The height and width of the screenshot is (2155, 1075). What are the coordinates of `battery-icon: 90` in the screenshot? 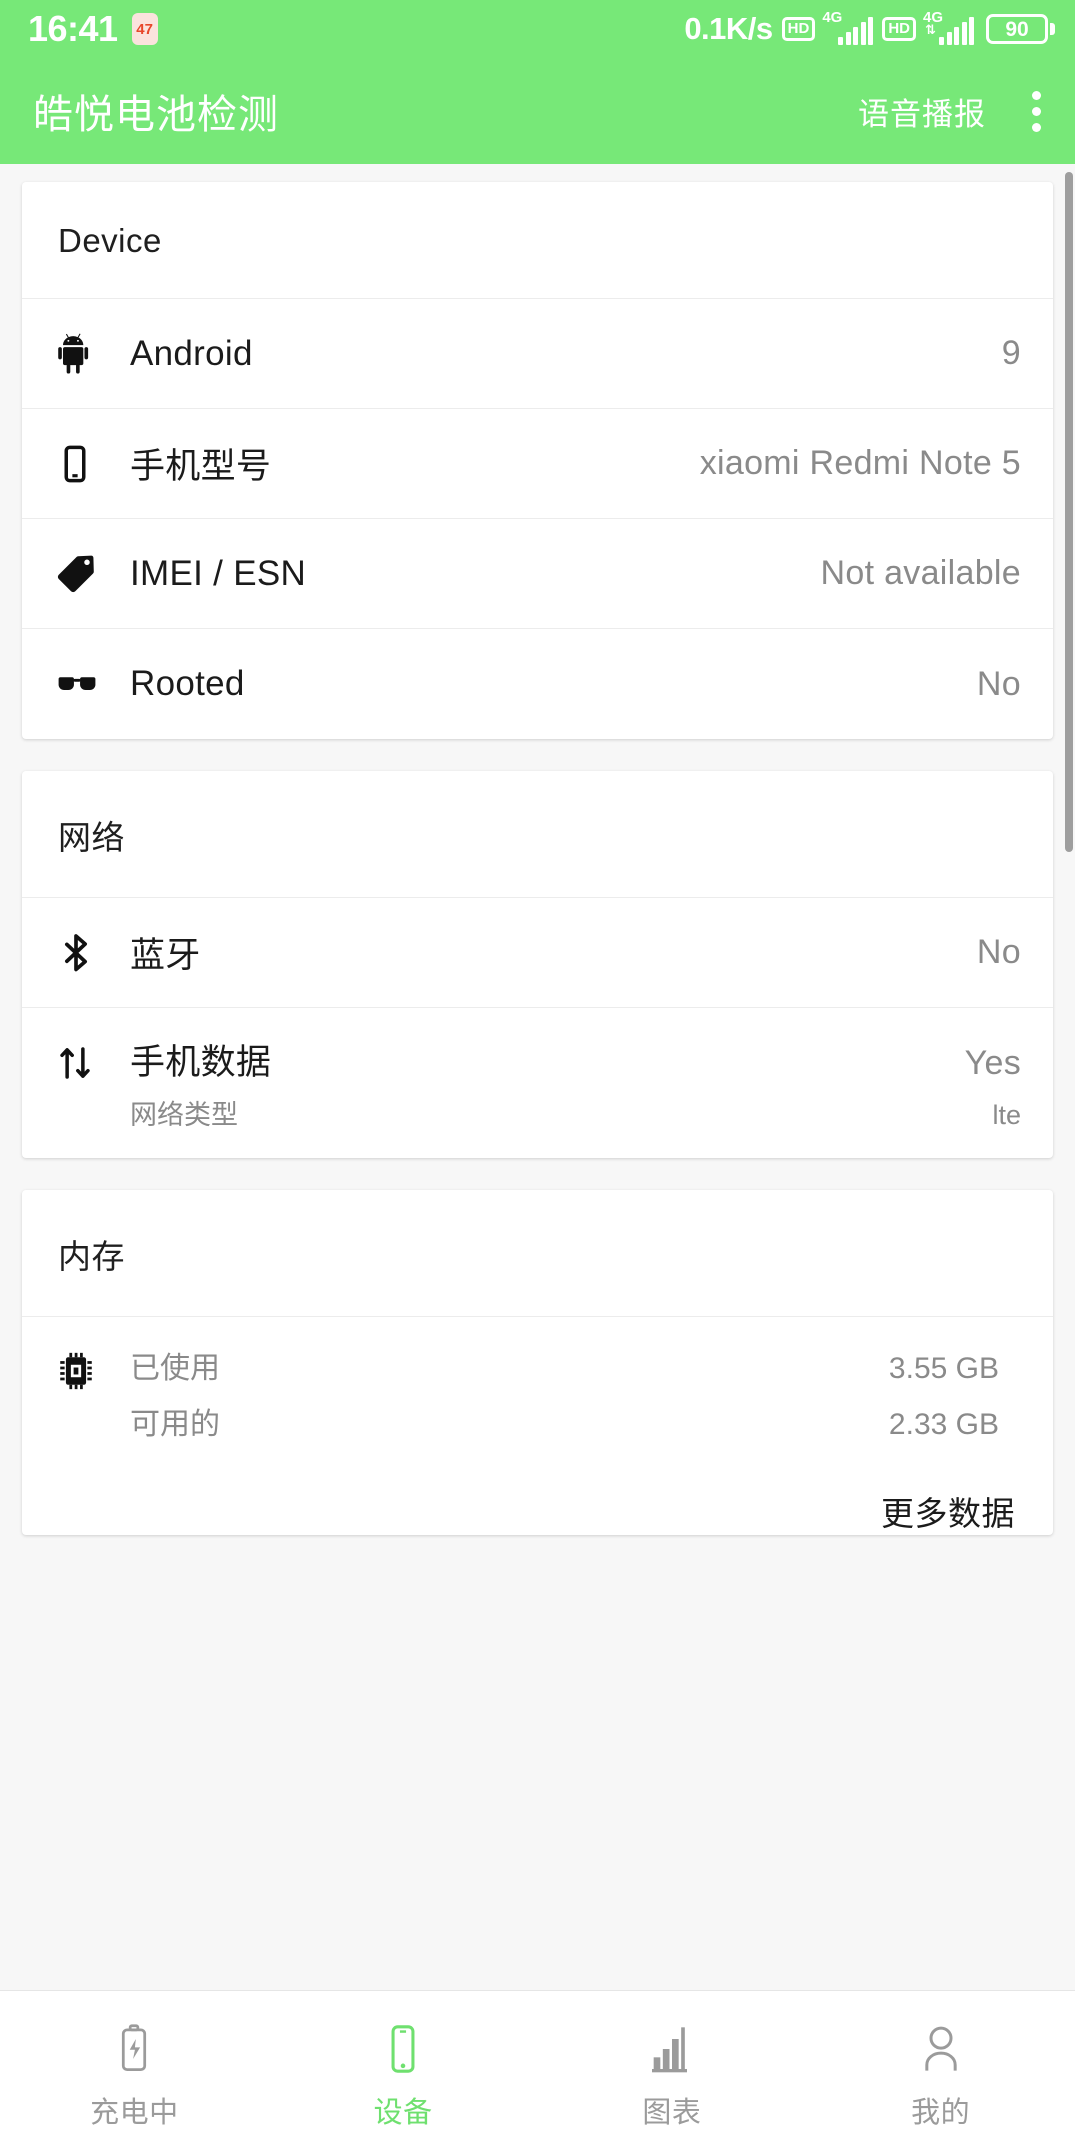 It's located at (1020, 29).